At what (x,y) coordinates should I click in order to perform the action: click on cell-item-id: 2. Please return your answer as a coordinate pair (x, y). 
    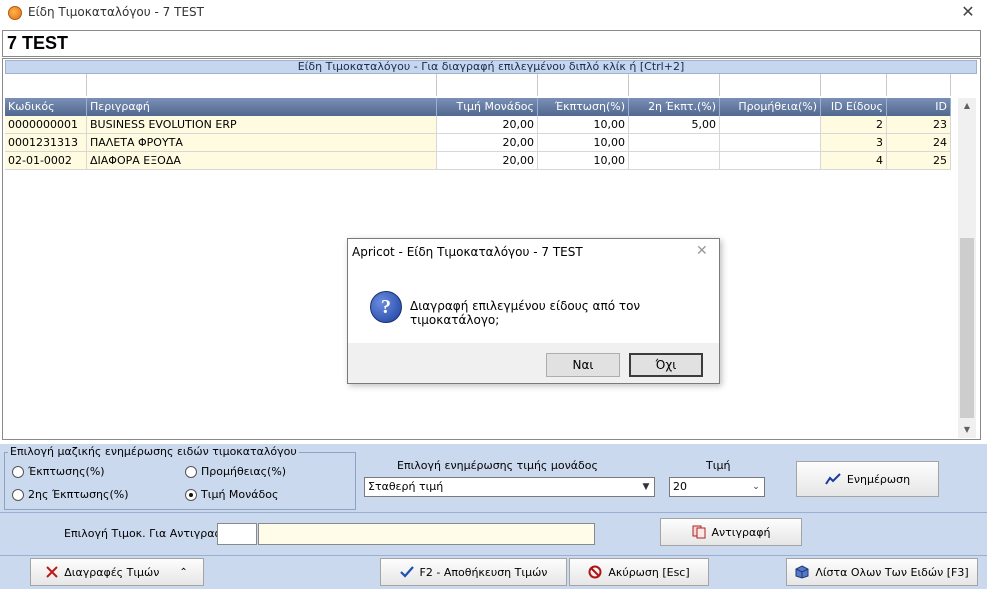
    Looking at the image, I should click on (854, 125).